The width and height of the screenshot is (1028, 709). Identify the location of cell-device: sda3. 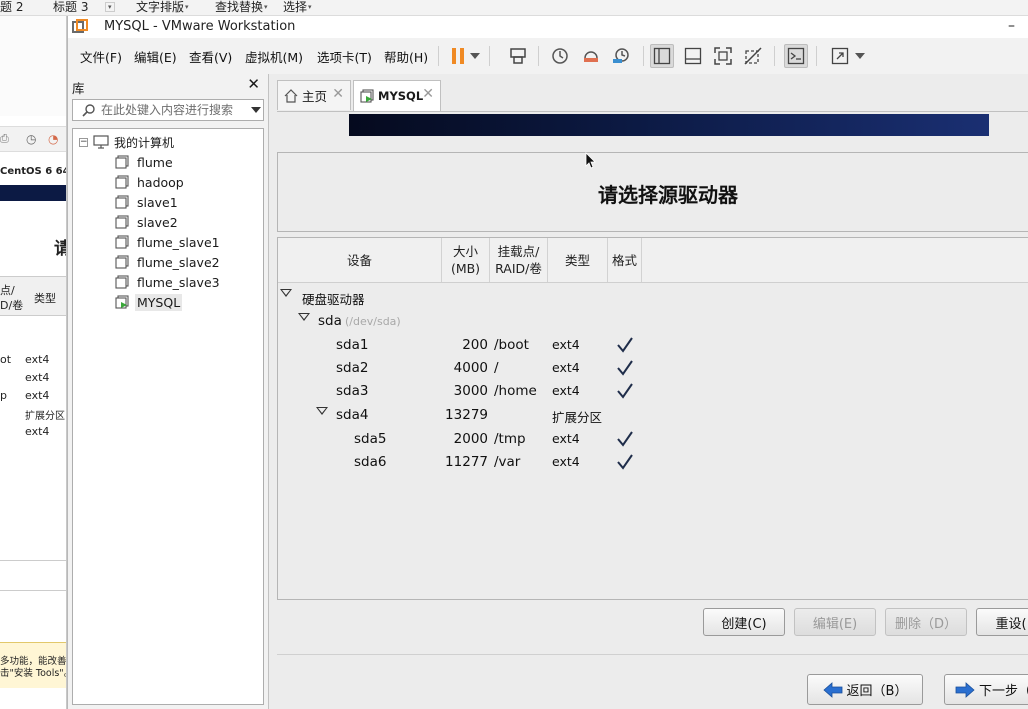
(352, 391).